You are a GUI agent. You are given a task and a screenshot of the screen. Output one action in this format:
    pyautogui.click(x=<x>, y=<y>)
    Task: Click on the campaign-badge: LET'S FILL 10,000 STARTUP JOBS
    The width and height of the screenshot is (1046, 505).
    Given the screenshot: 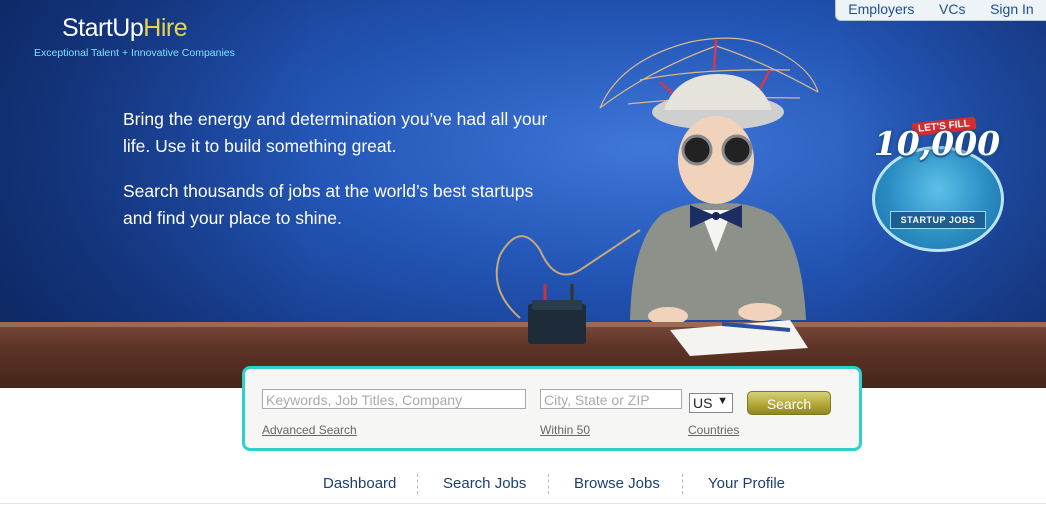 What is the action you would take?
    pyautogui.click(x=937, y=184)
    